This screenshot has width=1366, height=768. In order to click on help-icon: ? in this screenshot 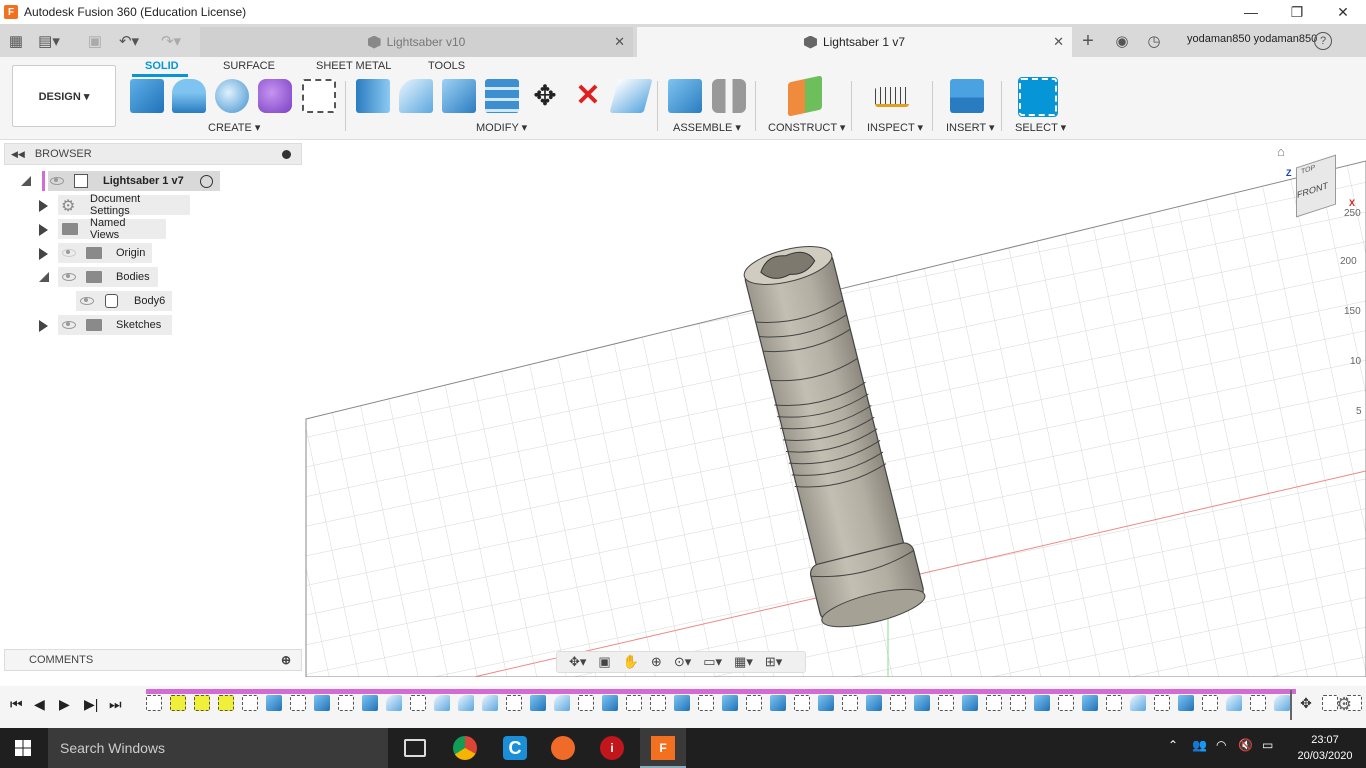, I will do `click(1323, 41)`.